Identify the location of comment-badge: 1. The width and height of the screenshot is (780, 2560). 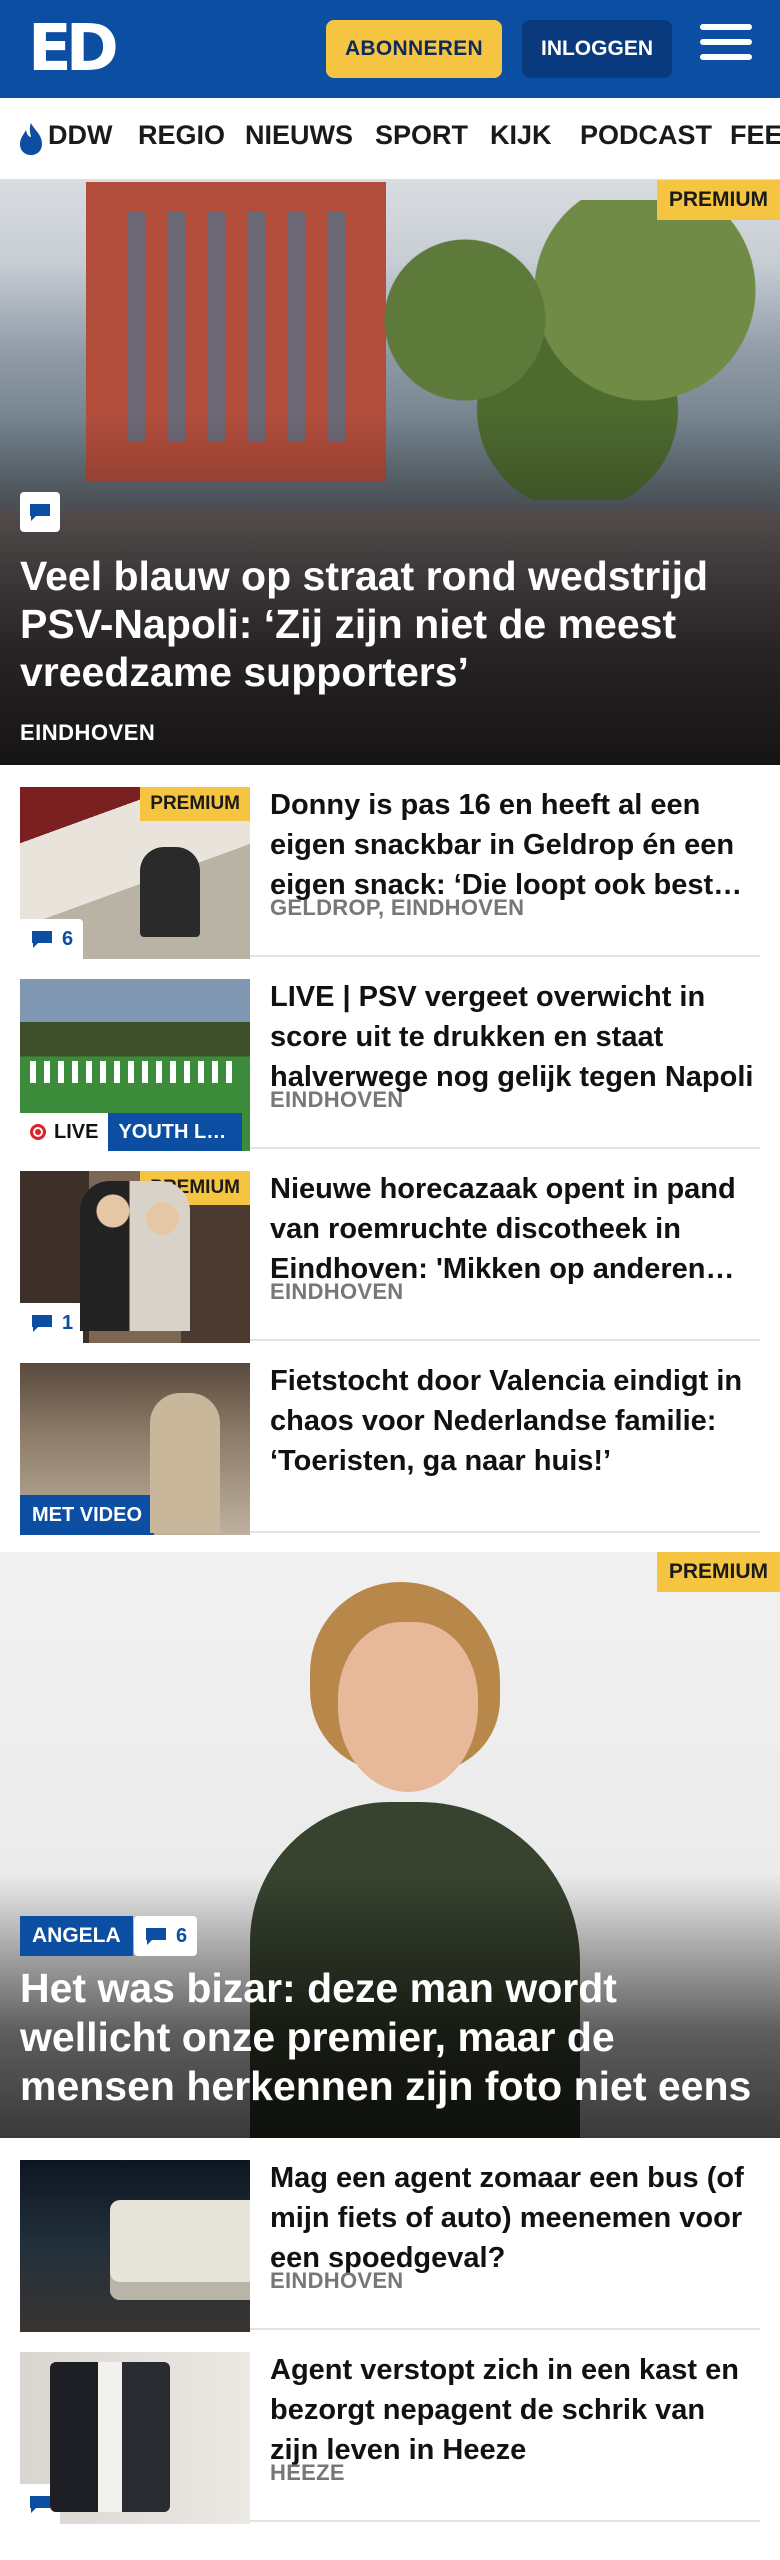
(52, 1323).